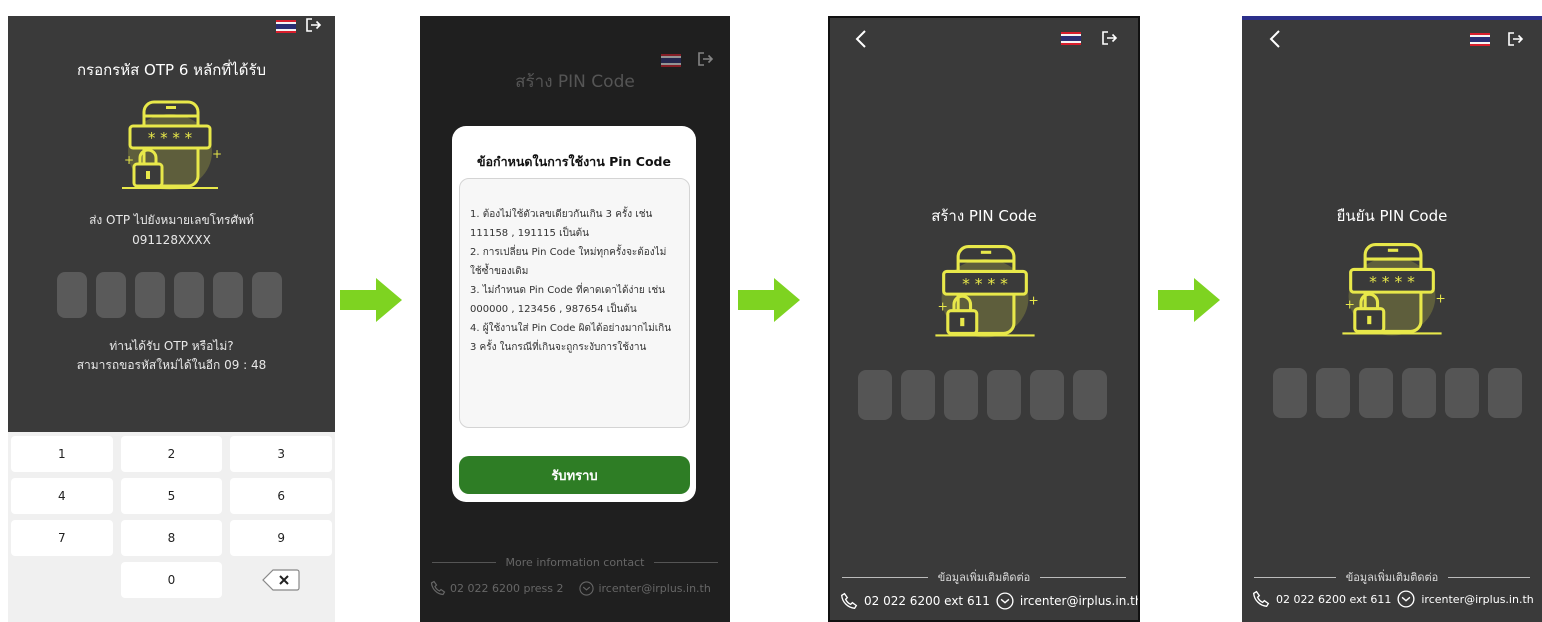  Describe the element at coordinates (574, 161) in the screenshot. I see `dialog-title: ข้อกำหนดในการใช้งาน Pin Code` at that location.